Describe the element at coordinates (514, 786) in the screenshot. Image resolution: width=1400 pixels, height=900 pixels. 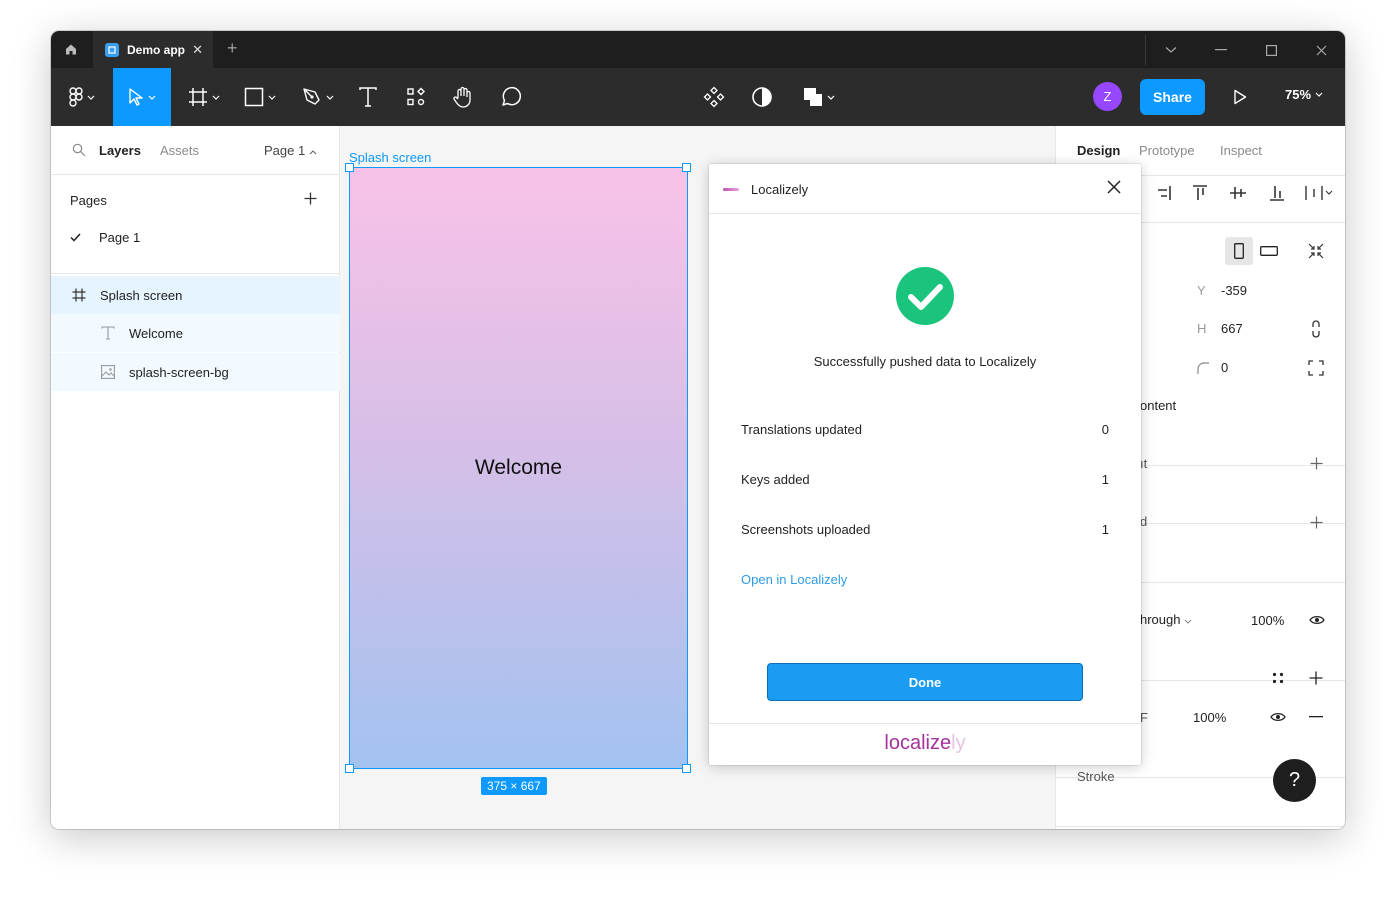
I see `dimensions-badge: 375 × 667` at that location.